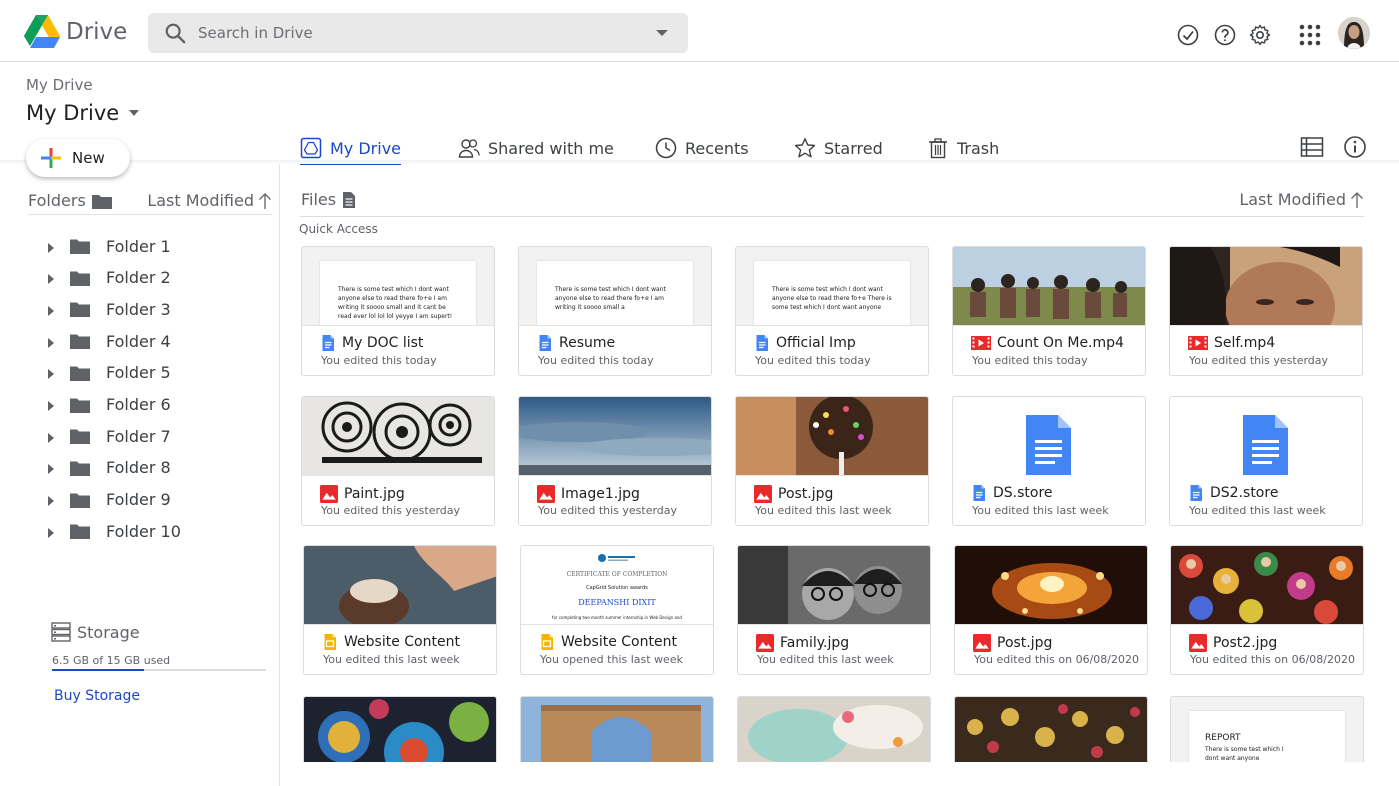 This screenshot has height=786, width=1399. Describe the element at coordinates (1051, 610) in the screenshot. I see `file-card: Post.jpg You edited this on 06/08/2020` at that location.